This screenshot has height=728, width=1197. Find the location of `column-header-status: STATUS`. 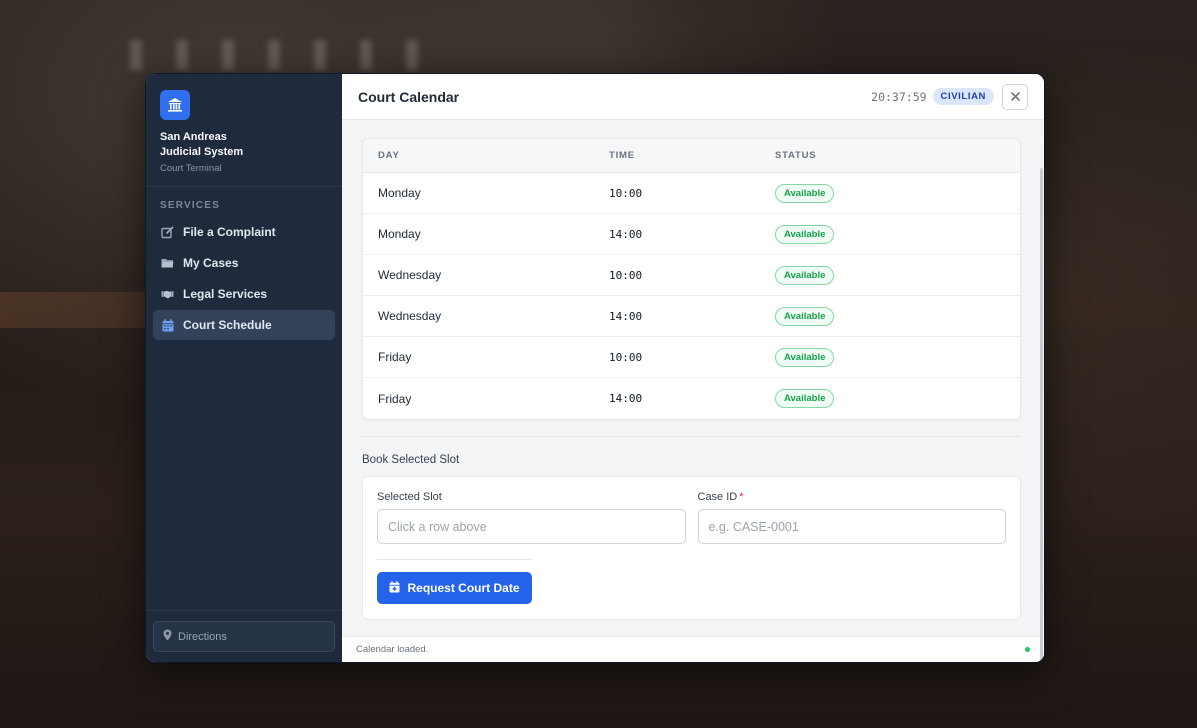

column-header-status: STATUS is located at coordinates (796, 155).